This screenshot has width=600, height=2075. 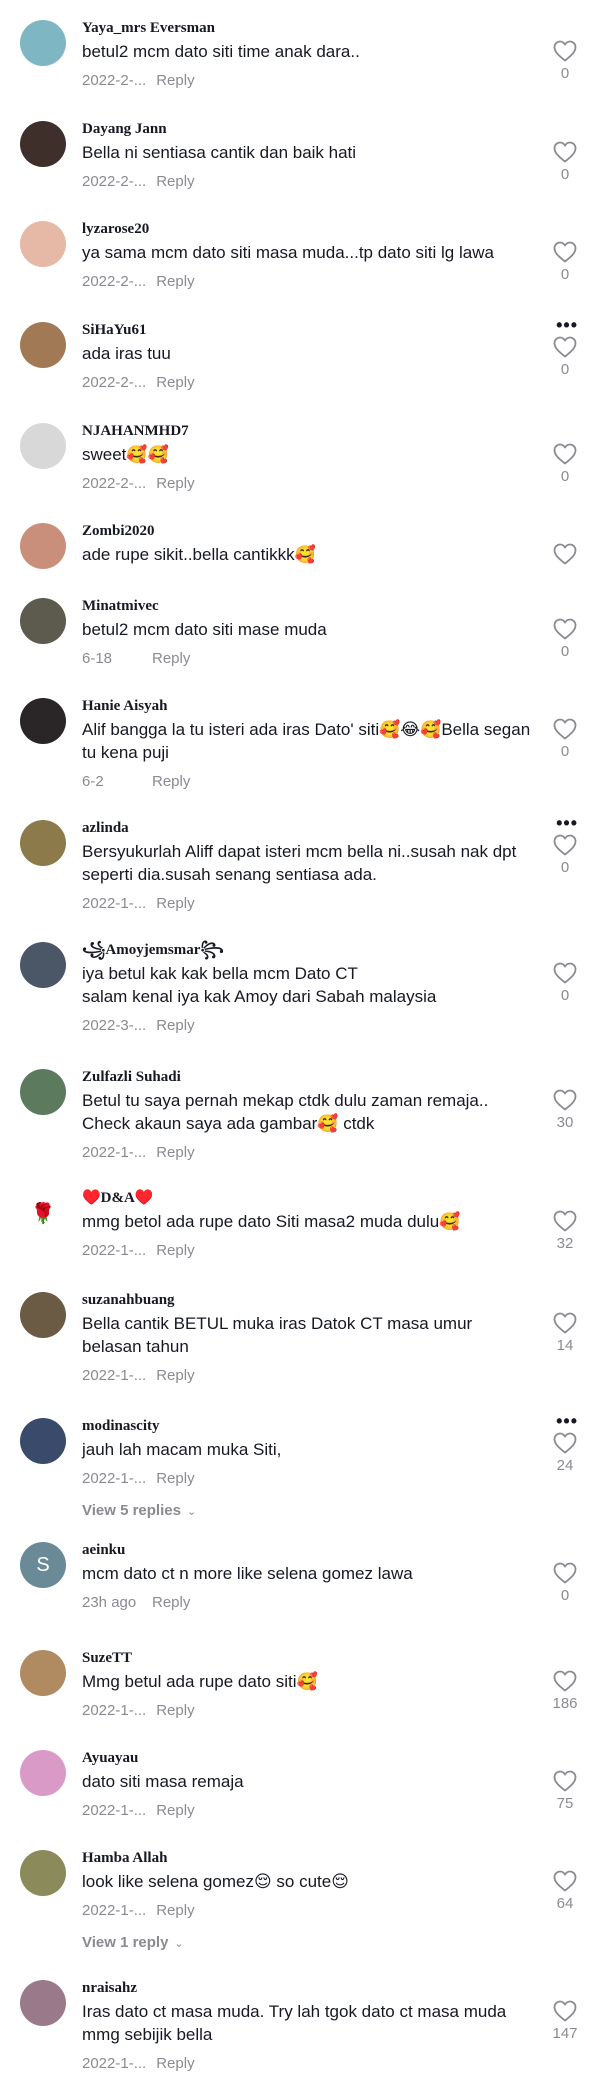 What do you see at coordinates (565, 2022) in the screenshot?
I see `like-button: 147` at bounding box center [565, 2022].